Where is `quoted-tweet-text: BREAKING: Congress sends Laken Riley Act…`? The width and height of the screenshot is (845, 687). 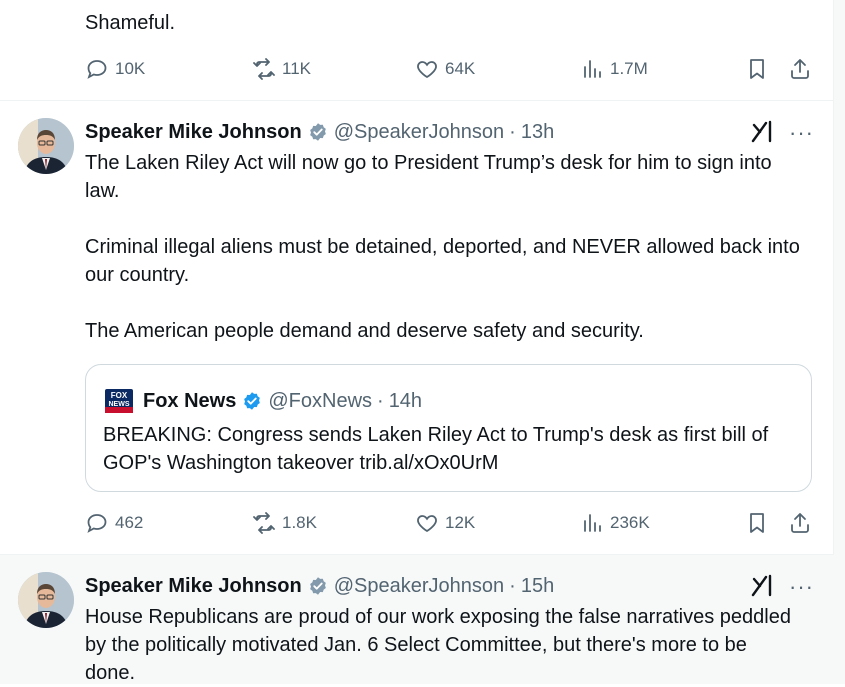 quoted-tweet-text: BREAKING: Congress sends Laken Riley Act… is located at coordinates (436, 449).